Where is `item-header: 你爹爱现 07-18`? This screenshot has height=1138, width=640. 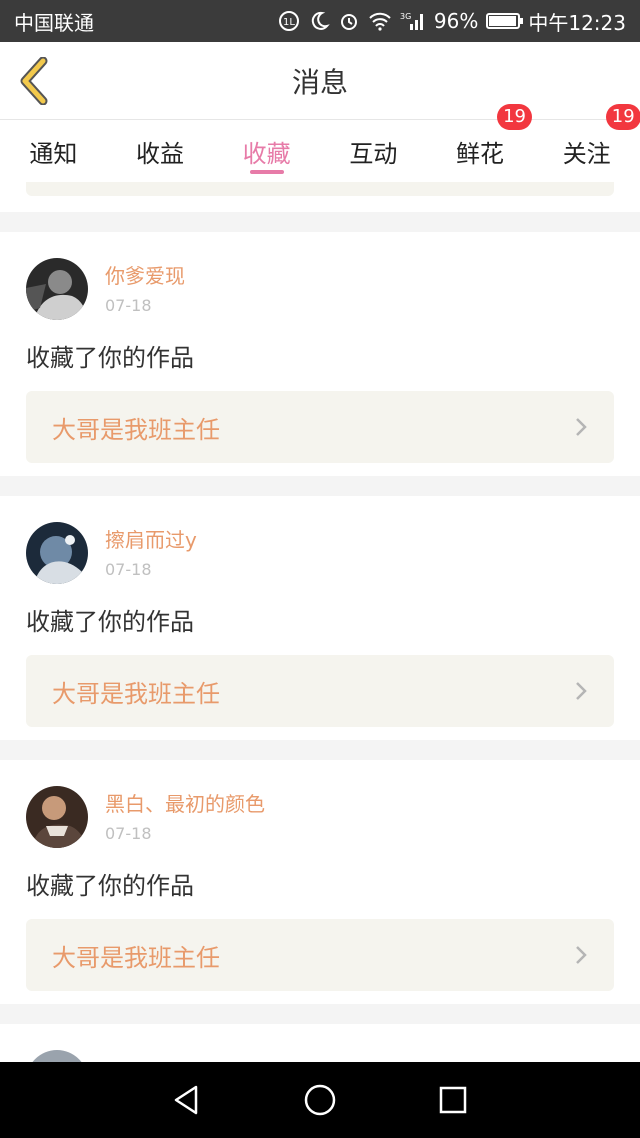
item-header: 你爹爱现 07-18 is located at coordinates (320, 289).